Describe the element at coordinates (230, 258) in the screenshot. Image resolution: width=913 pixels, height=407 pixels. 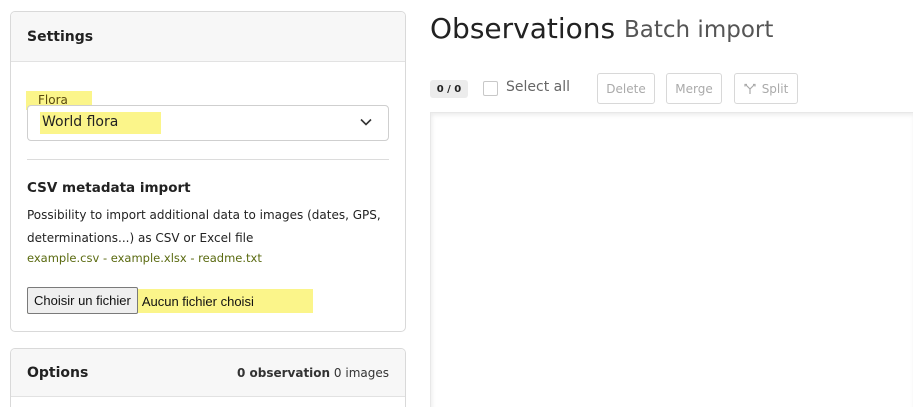
I see `readme-link: readme.txt` at that location.